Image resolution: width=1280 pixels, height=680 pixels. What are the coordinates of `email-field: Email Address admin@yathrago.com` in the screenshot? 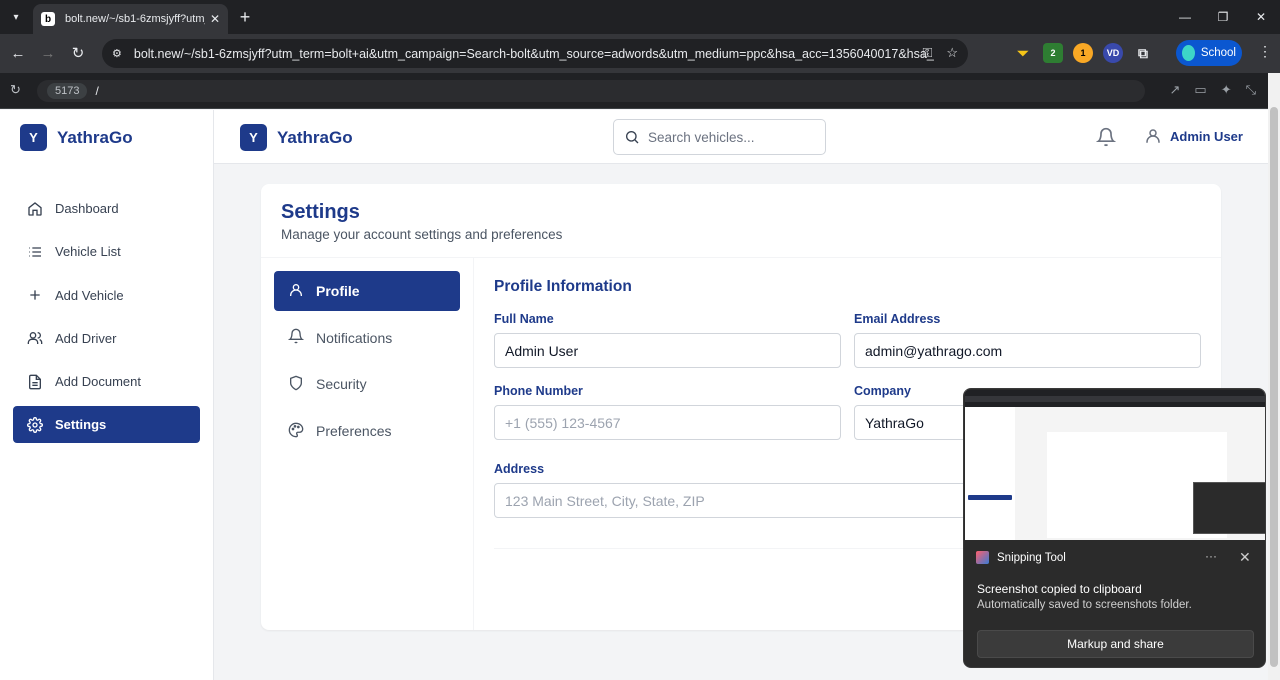 It's located at (1027, 340).